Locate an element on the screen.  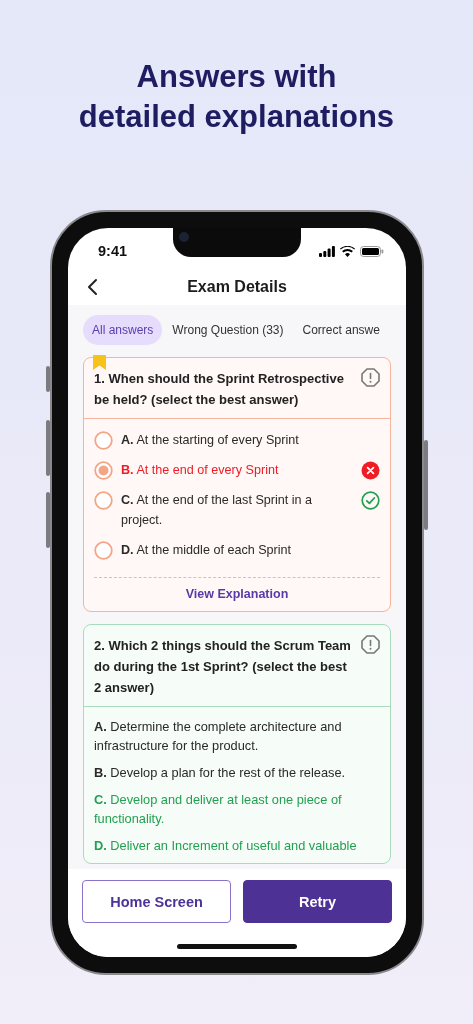
answer-option: B. Develop a plan for the rest of the release. is located at coordinates (237, 772).